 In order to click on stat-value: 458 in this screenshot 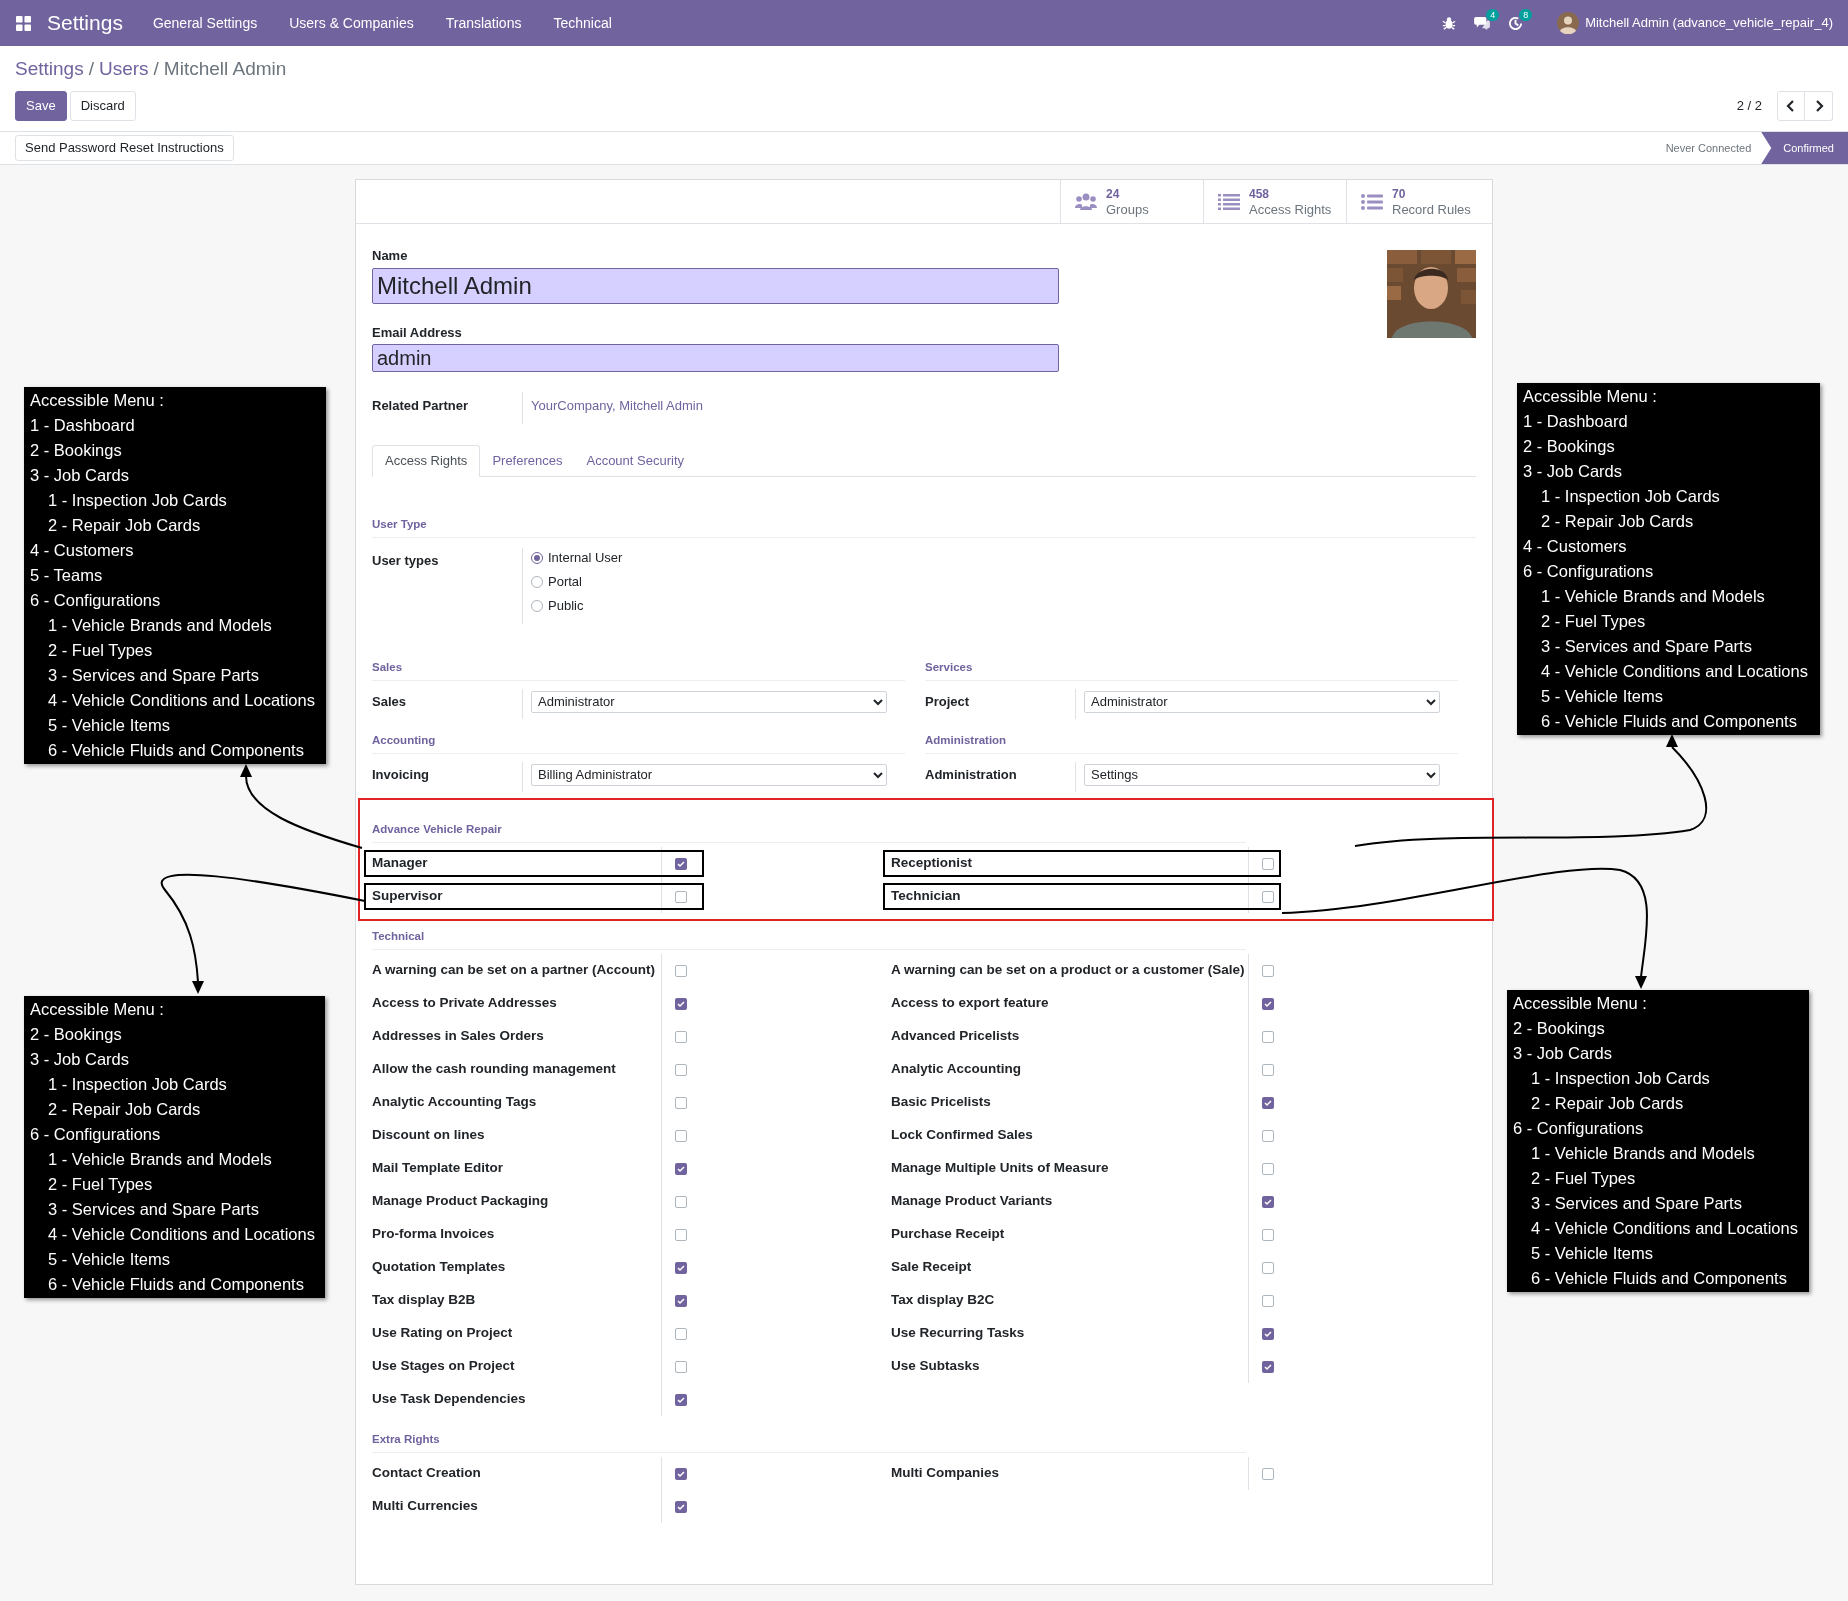, I will do `click(1290, 194)`.